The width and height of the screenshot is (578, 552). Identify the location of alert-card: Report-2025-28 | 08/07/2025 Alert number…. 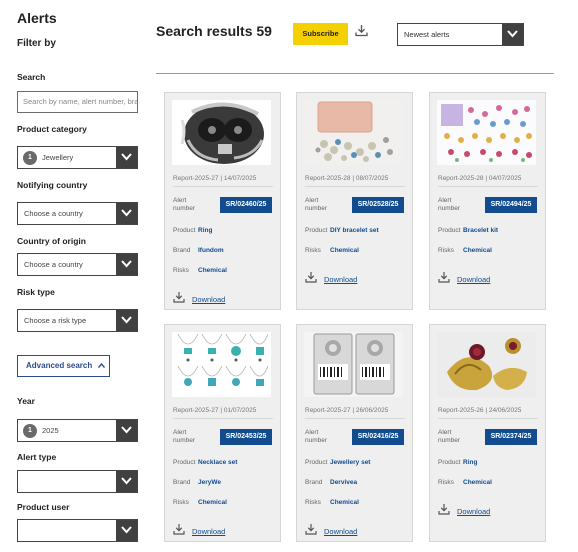
(354, 201).